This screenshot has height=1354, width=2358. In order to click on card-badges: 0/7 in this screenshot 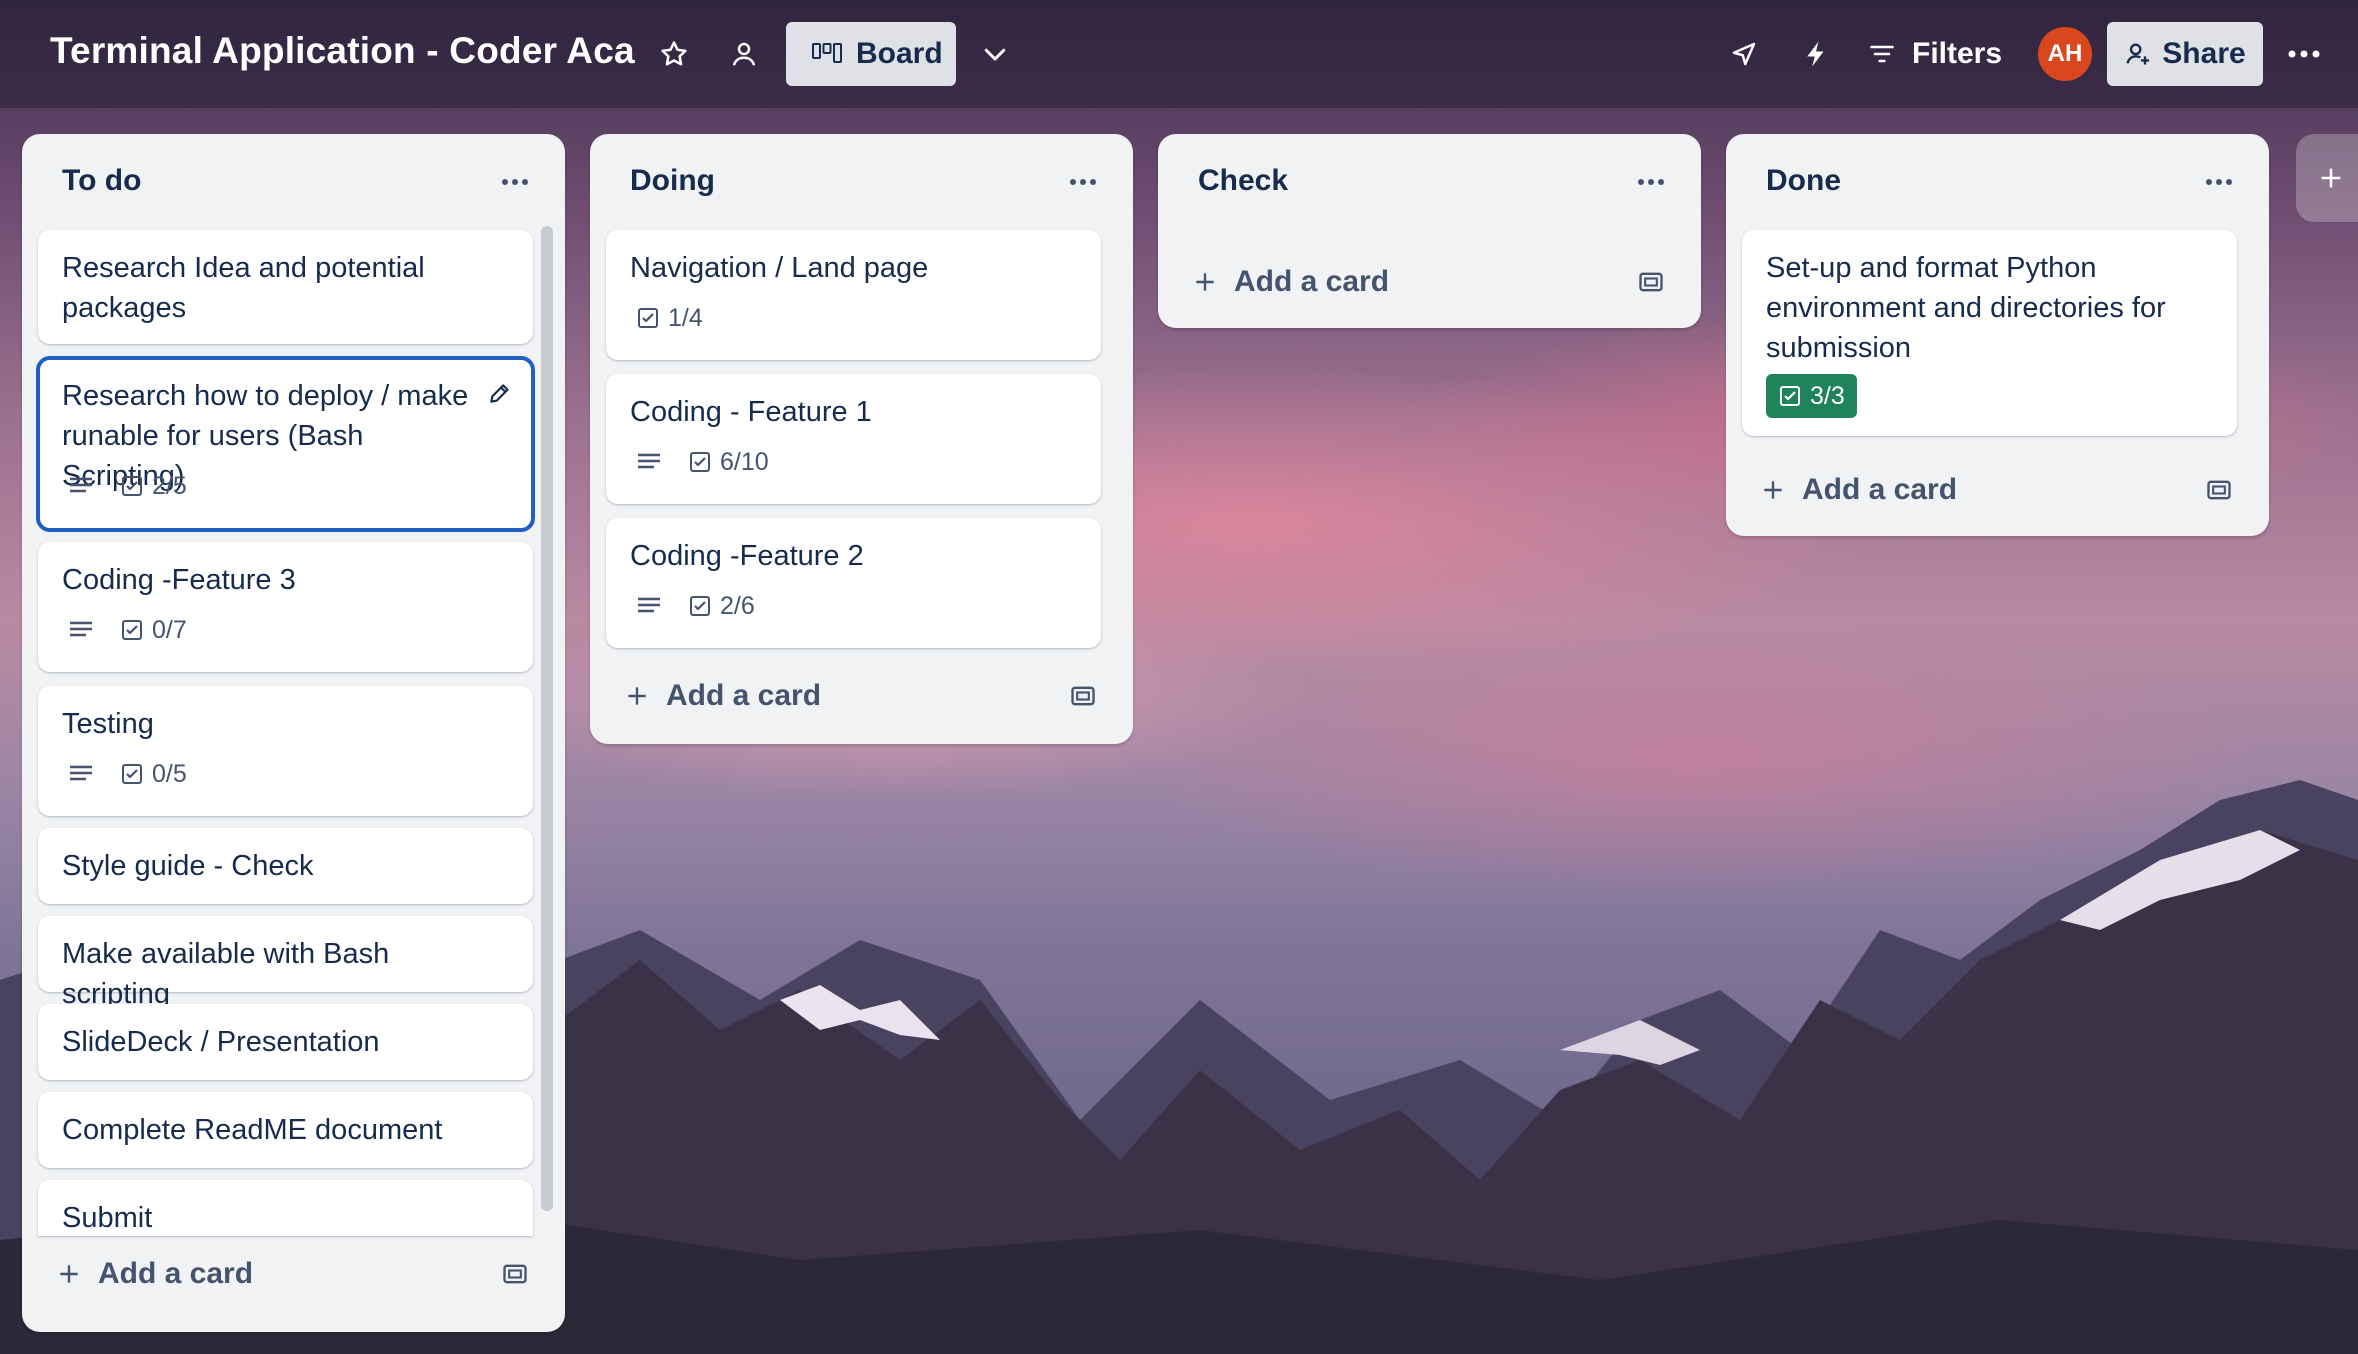, I will do `click(127, 630)`.